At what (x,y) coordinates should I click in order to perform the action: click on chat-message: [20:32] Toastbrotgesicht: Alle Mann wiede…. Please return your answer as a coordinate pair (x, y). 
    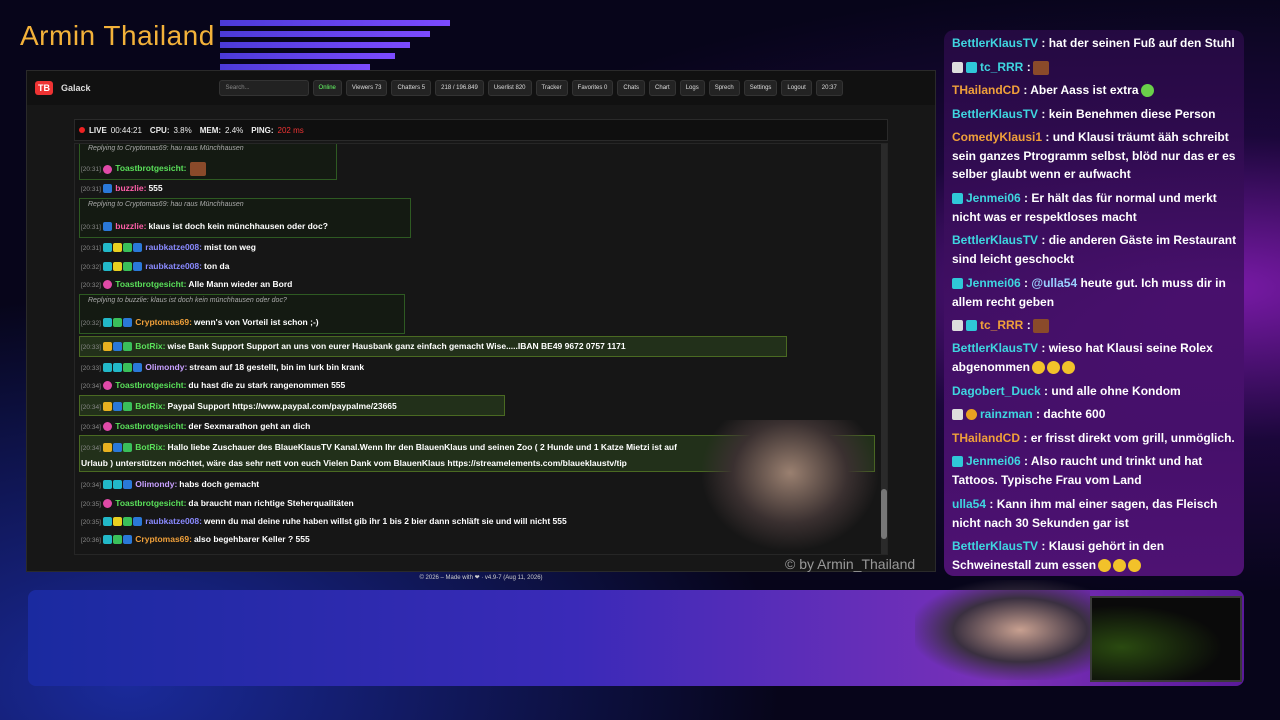
    Looking at the image, I should click on (187, 284).